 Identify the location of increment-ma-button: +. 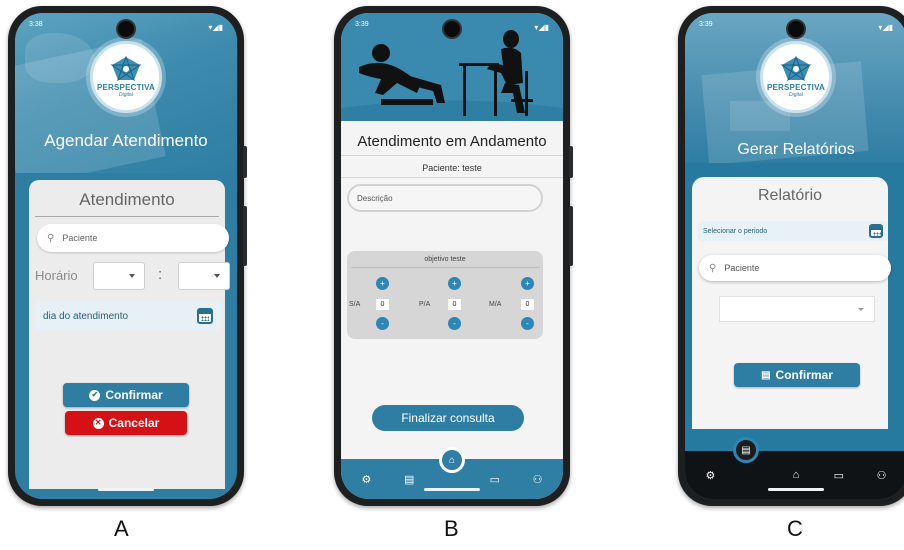
(527, 283).